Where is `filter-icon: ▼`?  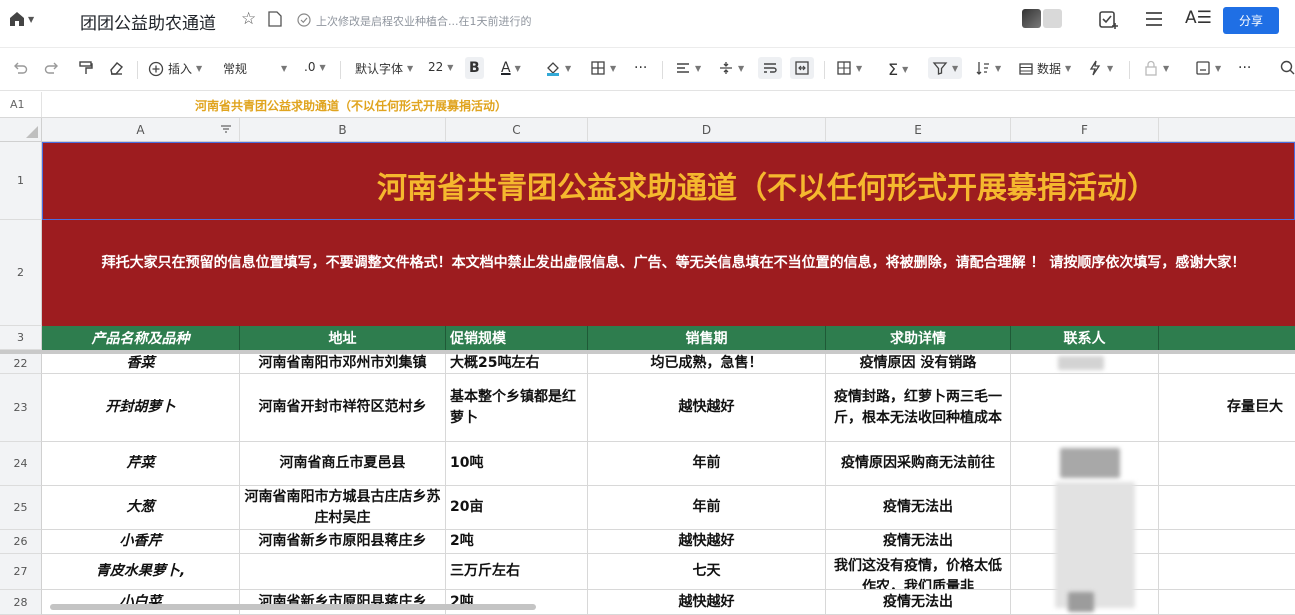 filter-icon: ▼ is located at coordinates (945, 68).